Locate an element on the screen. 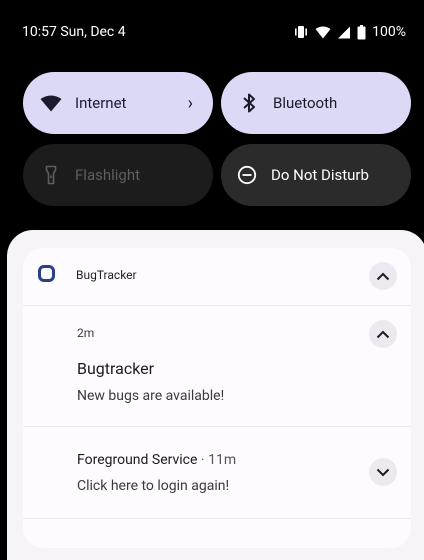 Image resolution: width=424 pixels, height=560 pixels. notification-title-text: Foreground Service is located at coordinates (137, 460).